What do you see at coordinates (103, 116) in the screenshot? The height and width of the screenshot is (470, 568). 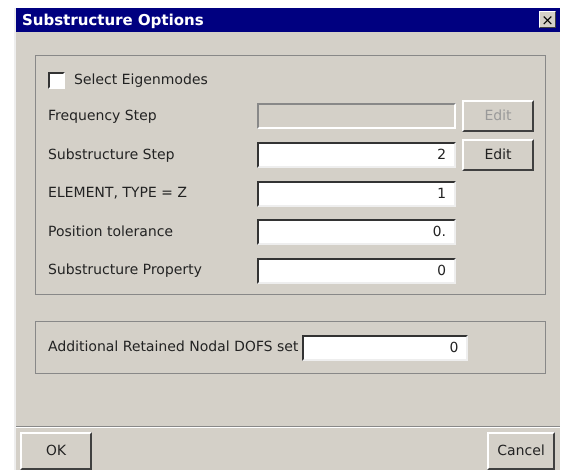 I see `field-label: Frequency Step` at bounding box center [103, 116].